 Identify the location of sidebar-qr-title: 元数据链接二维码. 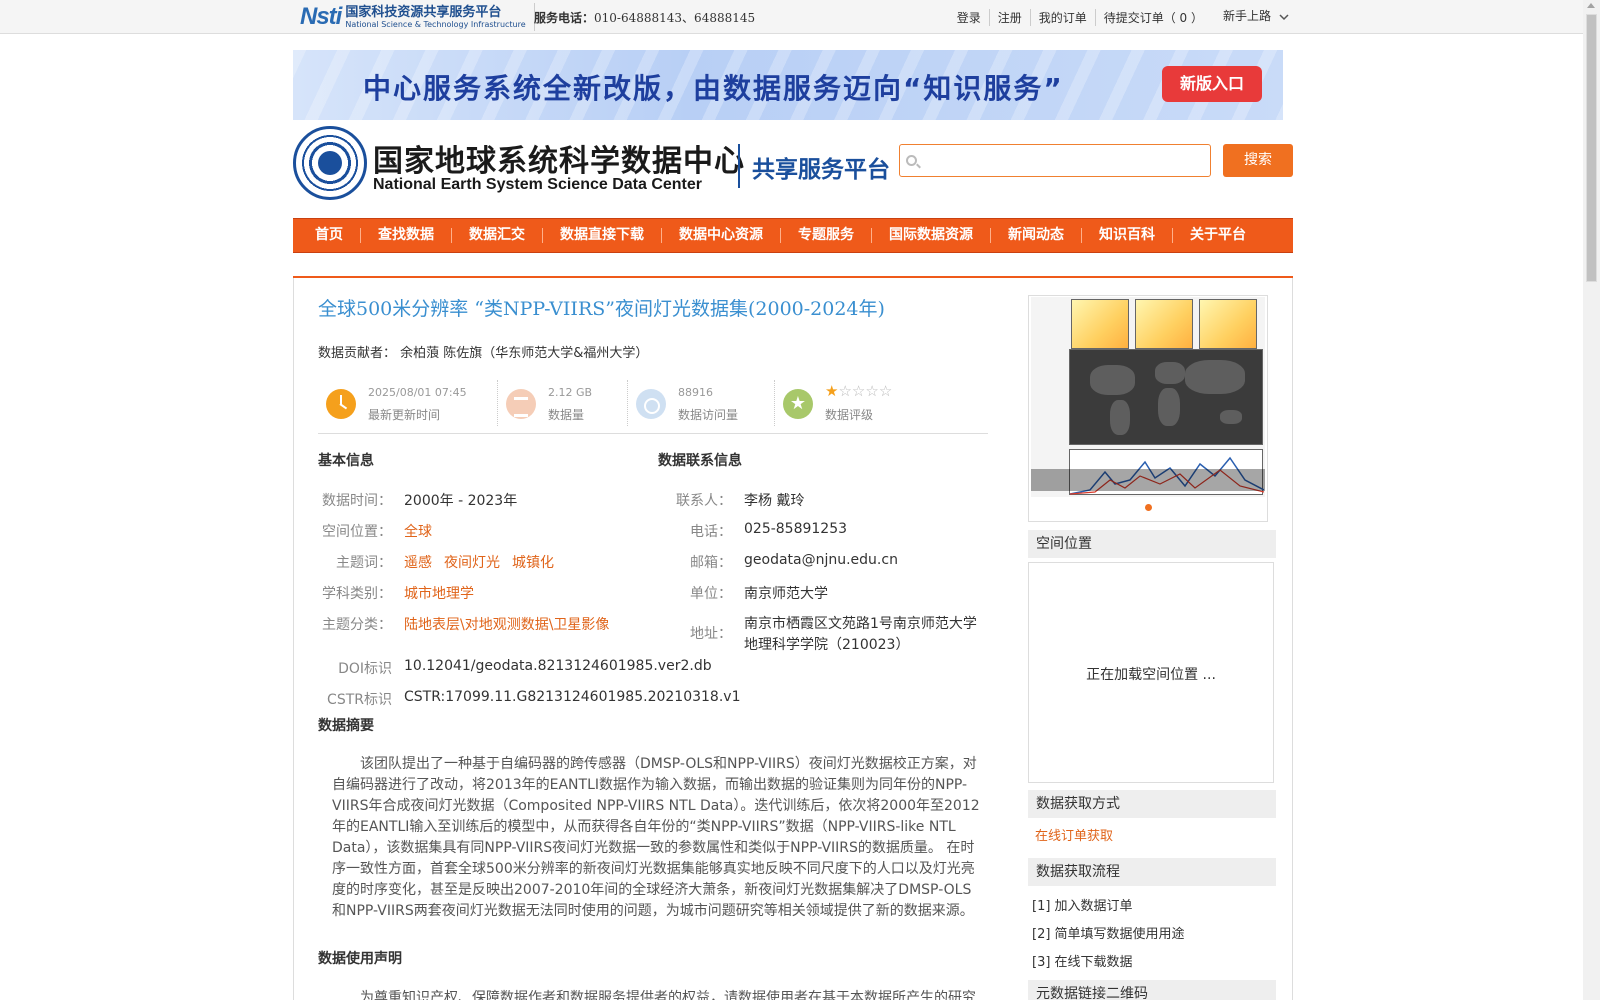
(1152, 990).